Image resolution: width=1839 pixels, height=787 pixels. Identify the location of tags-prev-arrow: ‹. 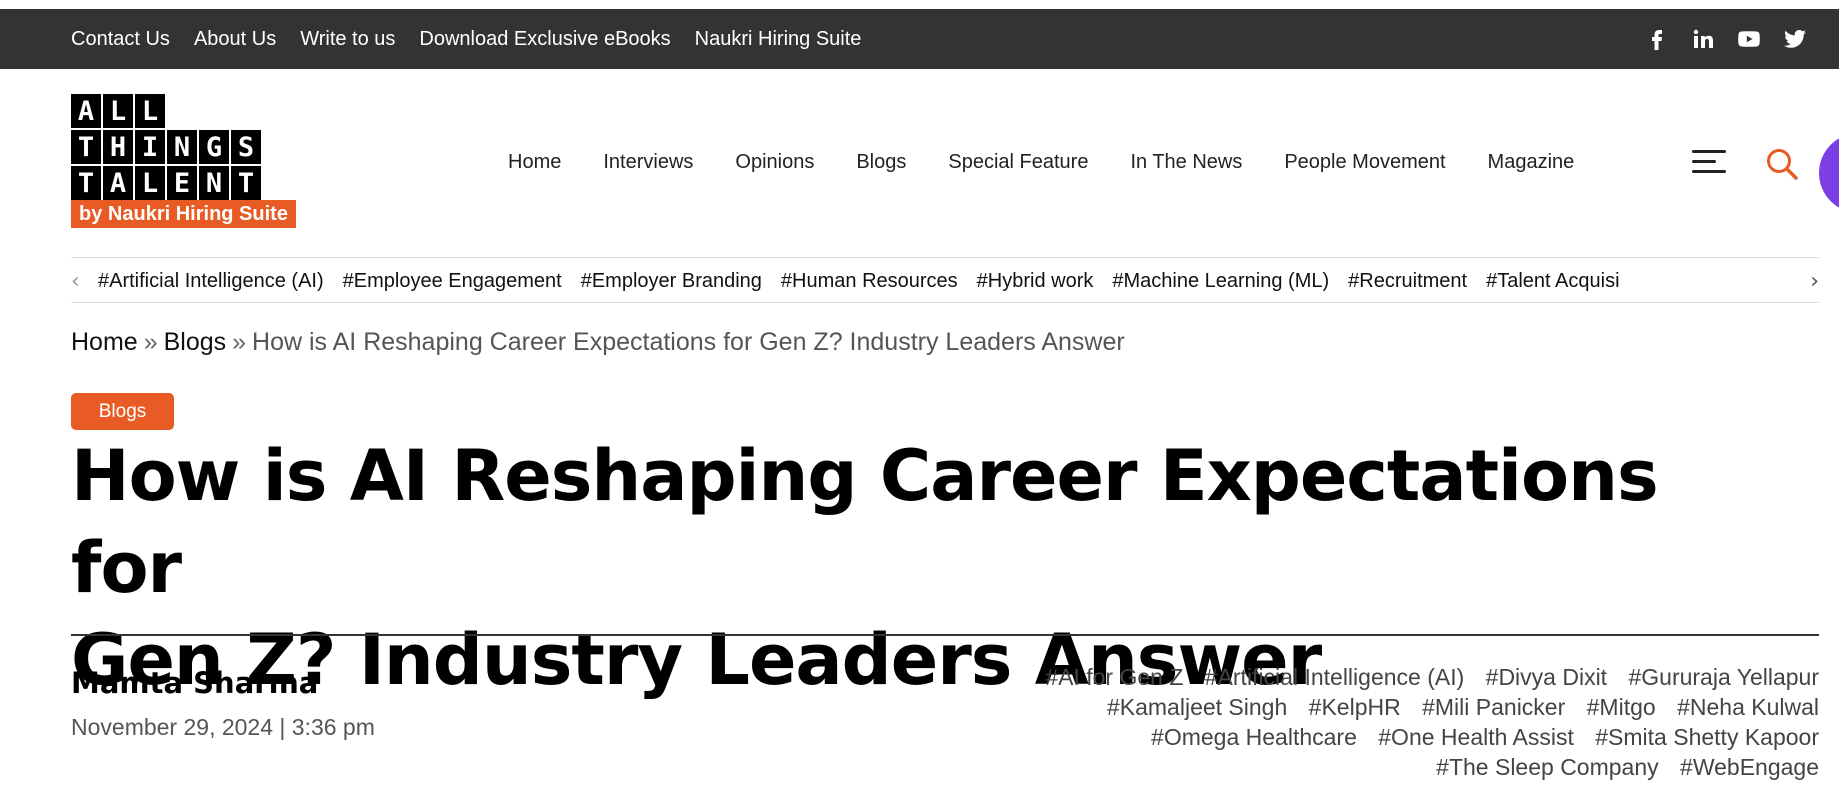
(75, 280).